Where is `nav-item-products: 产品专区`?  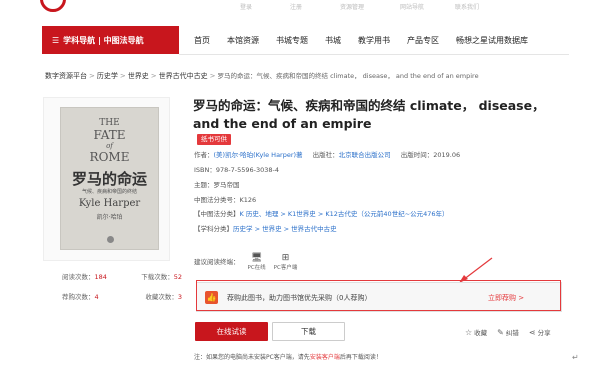
nav-item-products: 产品专区 is located at coordinates (423, 40).